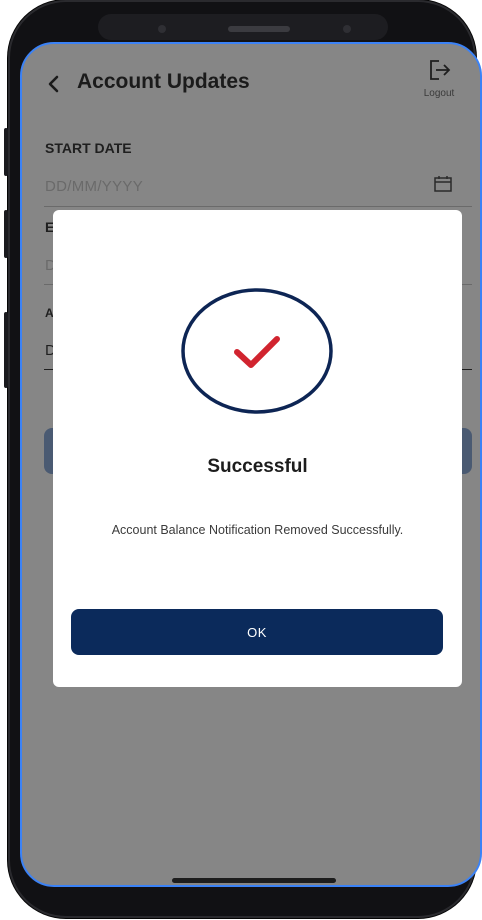 The width and height of the screenshot is (482, 920). I want to click on back-arrow-icon, so click(54, 84).